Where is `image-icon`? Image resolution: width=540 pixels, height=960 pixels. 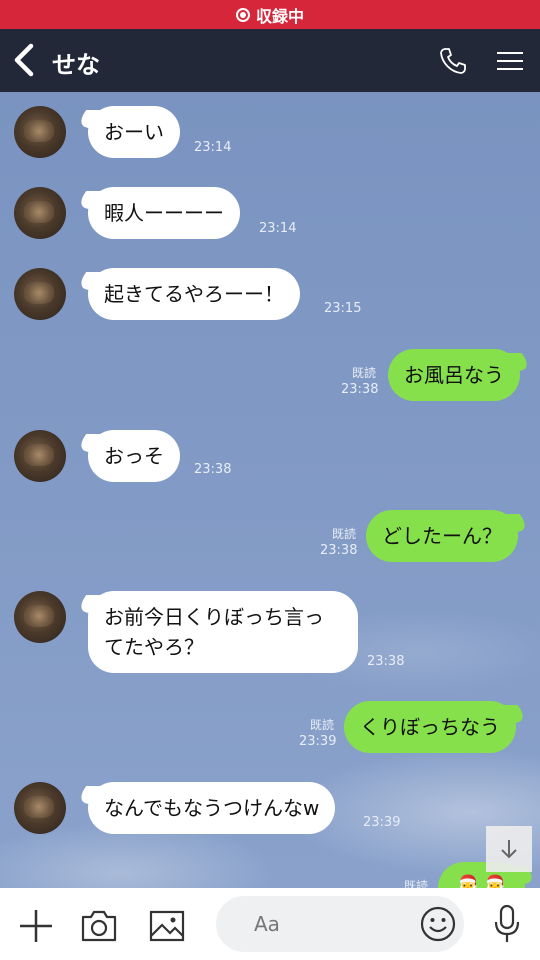
image-icon is located at coordinates (167, 926).